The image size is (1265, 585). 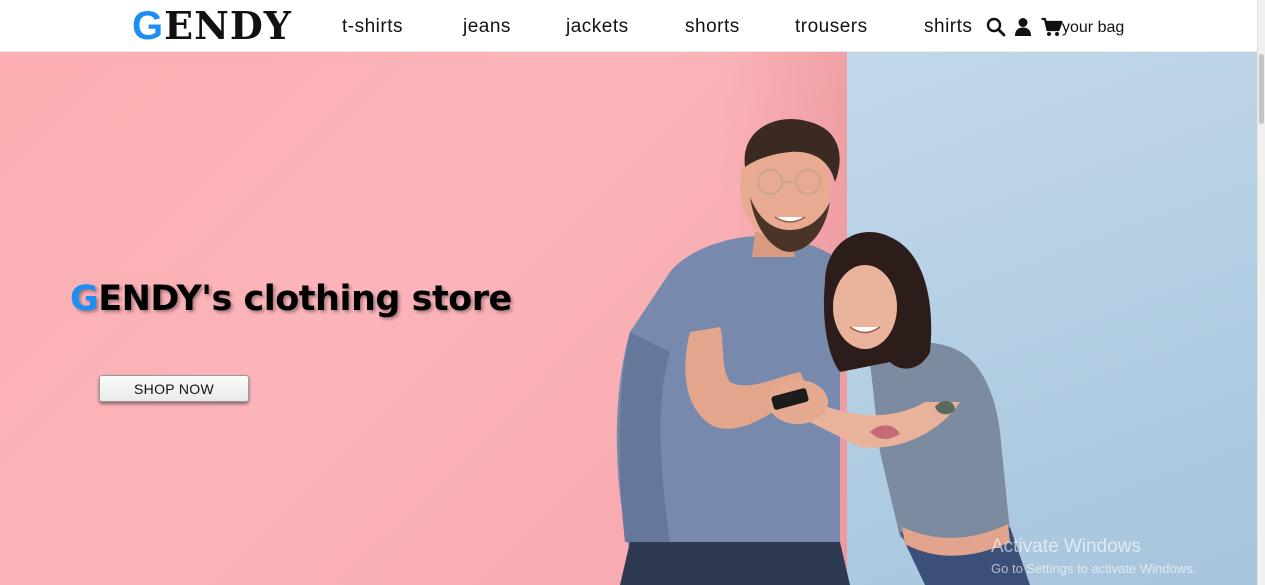 What do you see at coordinates (948, 27) in the screenshot?
I see `nav-link-shirts: shirts` at bounding box center [948, 27].